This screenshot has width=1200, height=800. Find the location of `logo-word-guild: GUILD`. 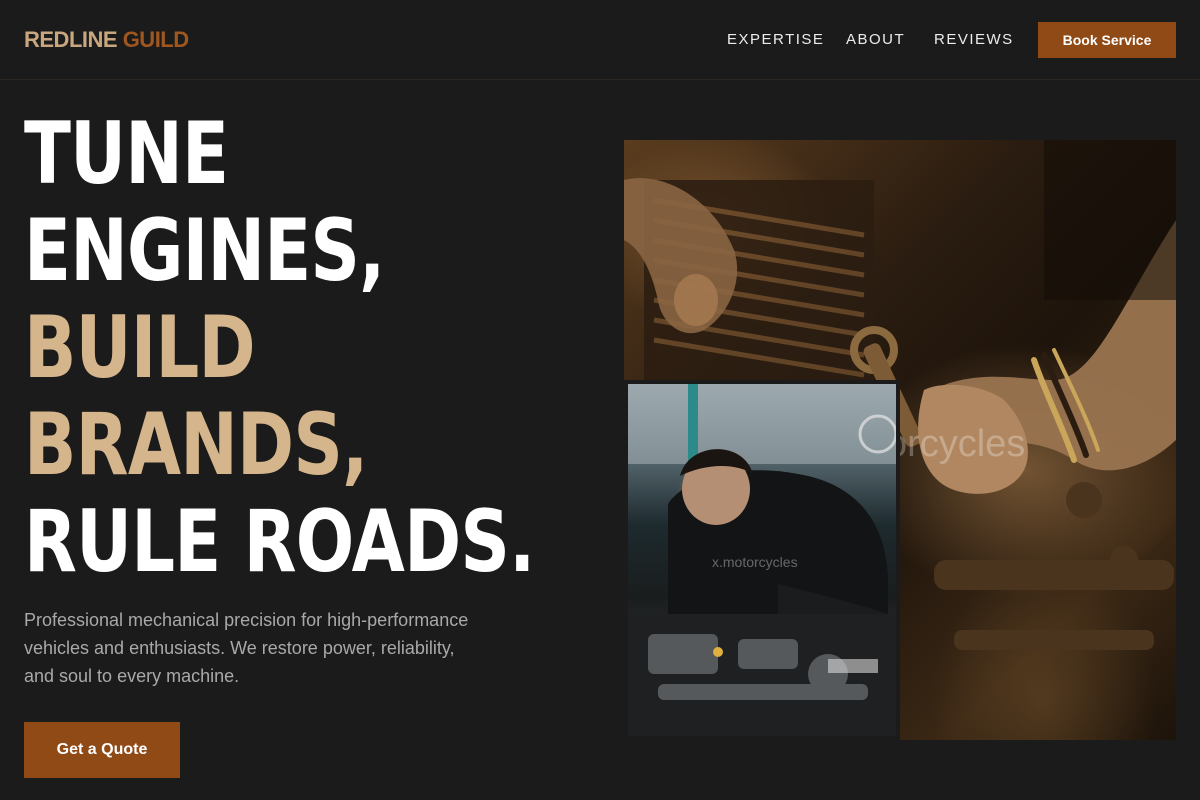

logo-word-guild: GUILD is located at coordinates (155, 39).